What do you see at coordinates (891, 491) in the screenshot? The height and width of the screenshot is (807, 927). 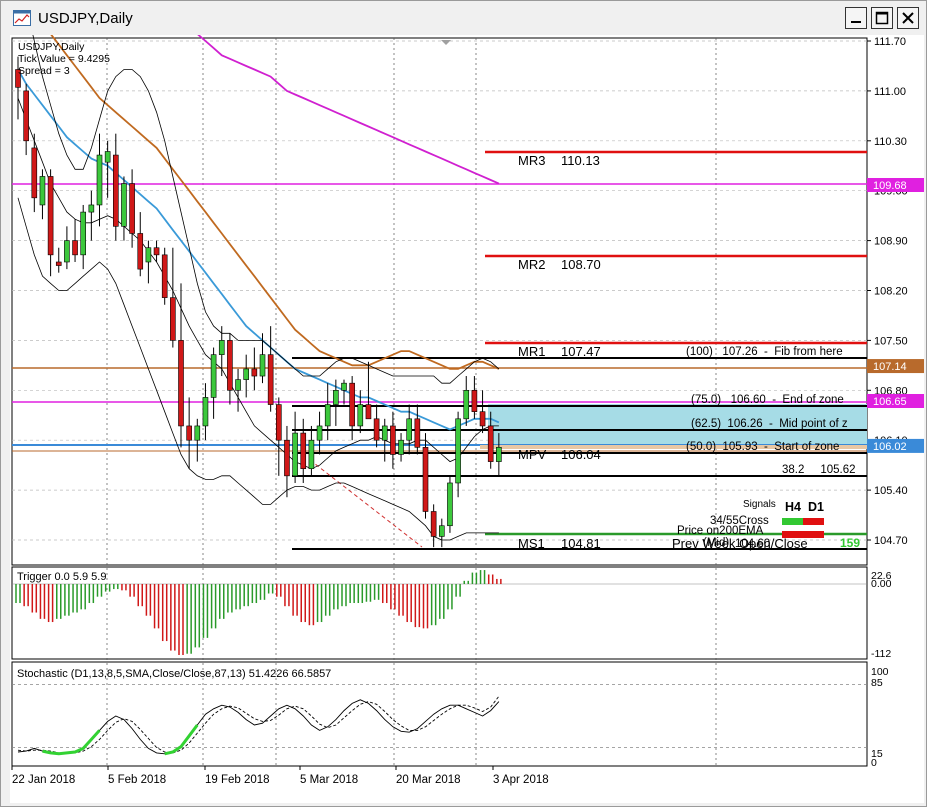 I see `price-tick-label: 105.40` at bounding box center [891, 491].